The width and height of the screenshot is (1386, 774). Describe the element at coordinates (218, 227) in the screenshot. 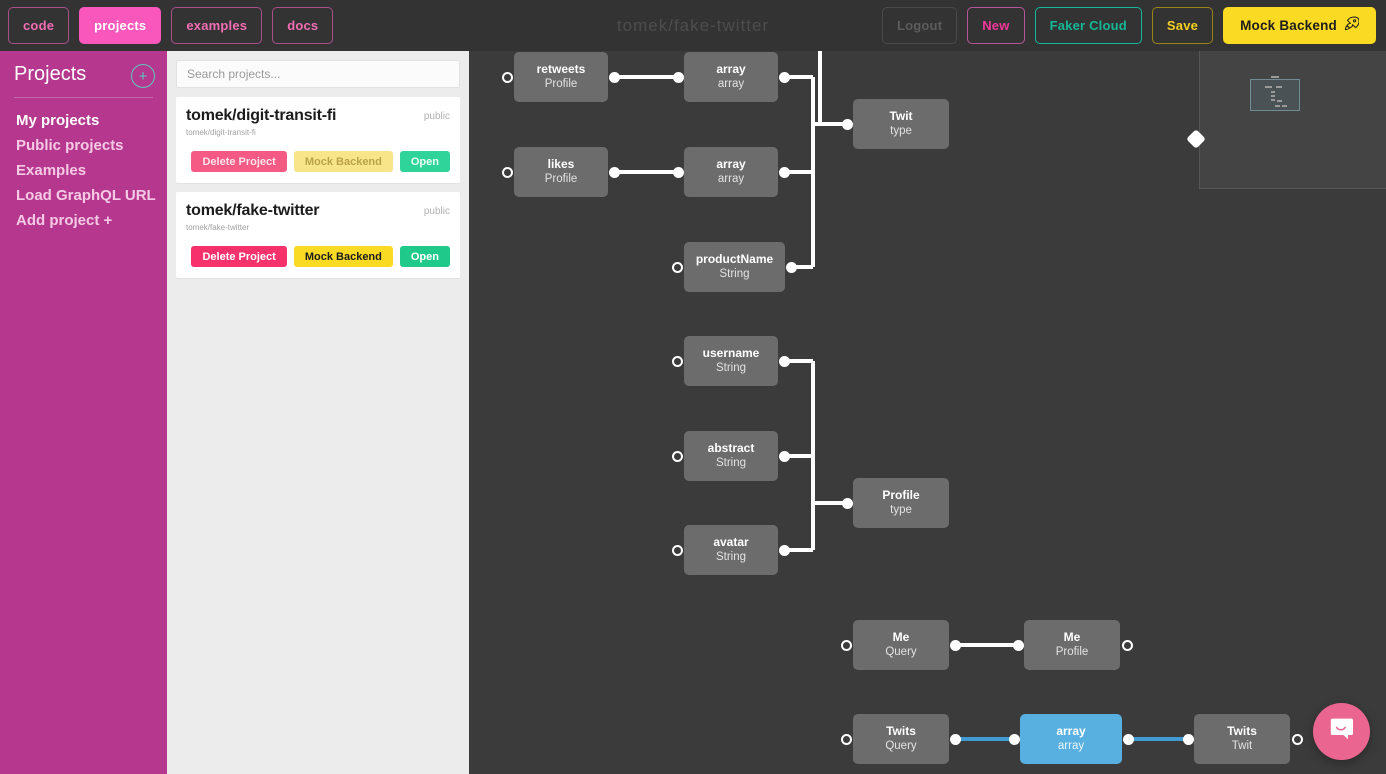

I see `project-subtitle: tomek/fake-twitter` at that location.